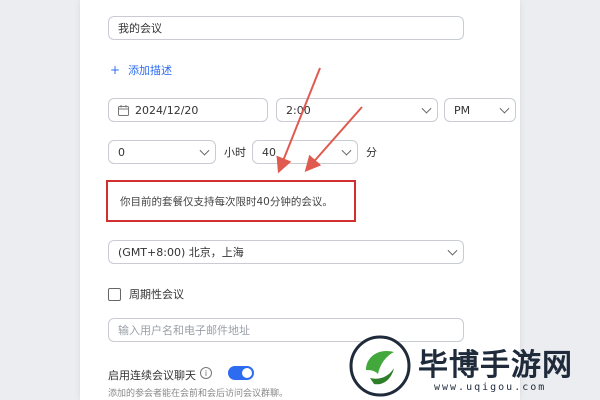 The image size is (600, 400). Describe the element at coordinates (298, 120) in the screenshot. I see `annotation-arrow-left` at that location.